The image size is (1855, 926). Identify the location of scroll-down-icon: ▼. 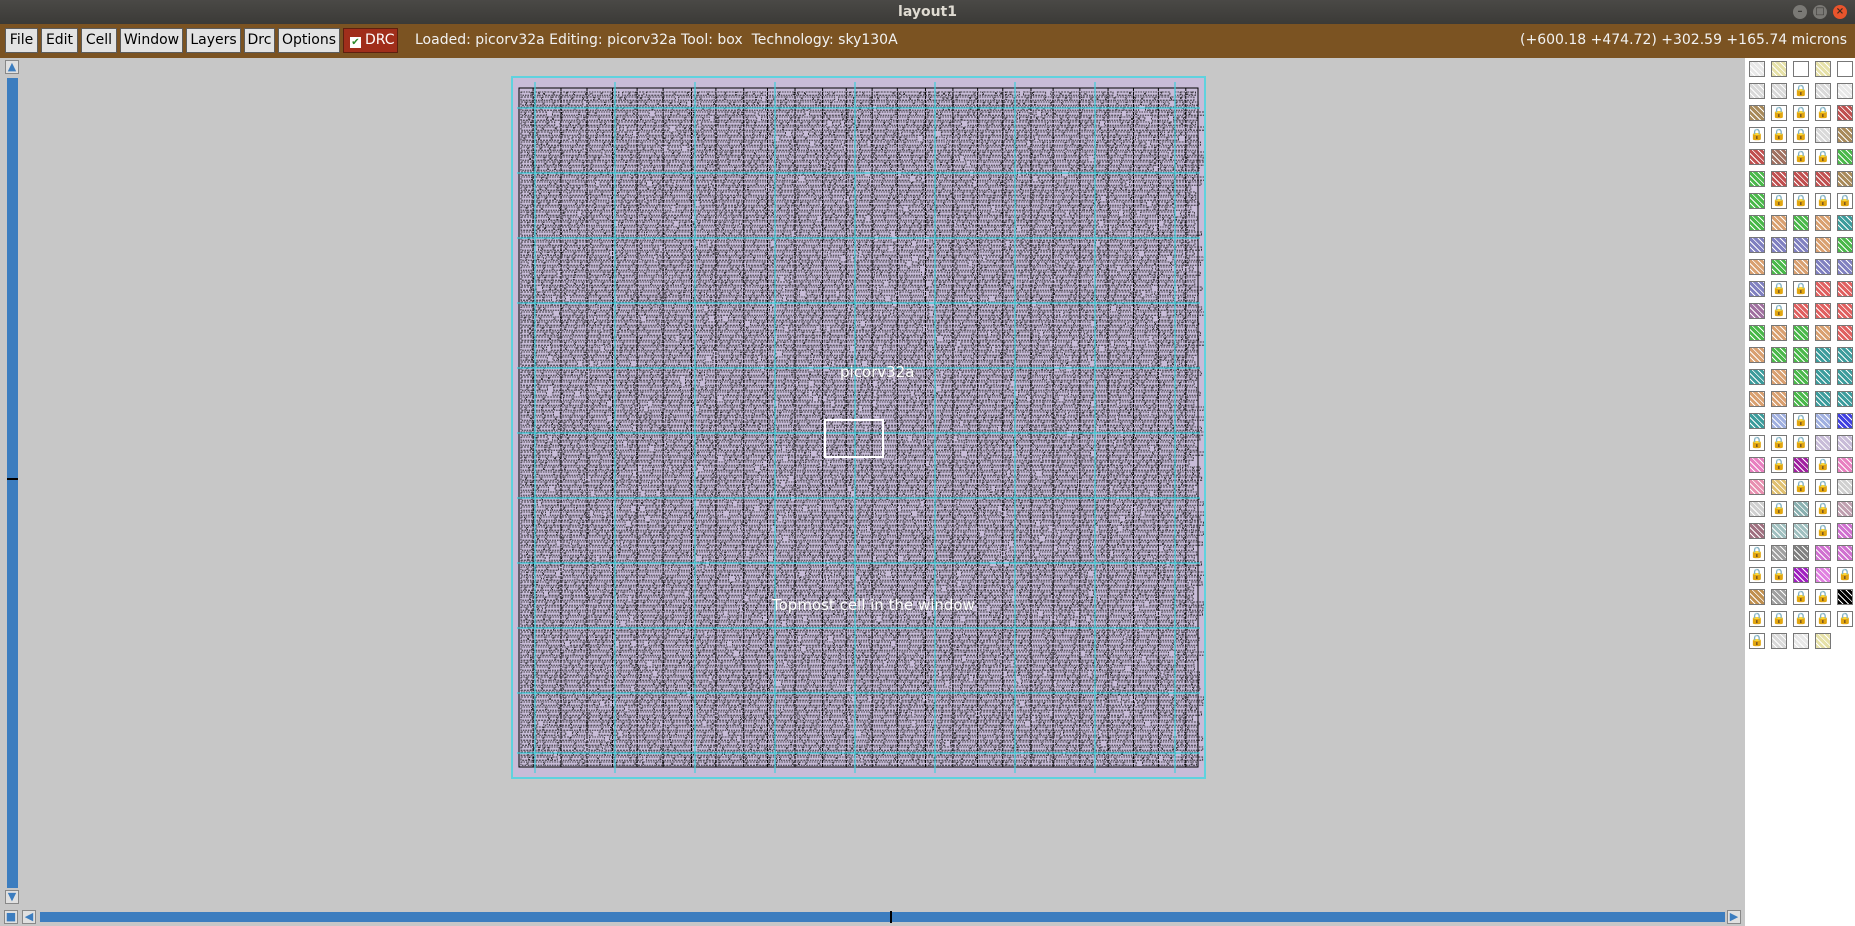
(12, 897).